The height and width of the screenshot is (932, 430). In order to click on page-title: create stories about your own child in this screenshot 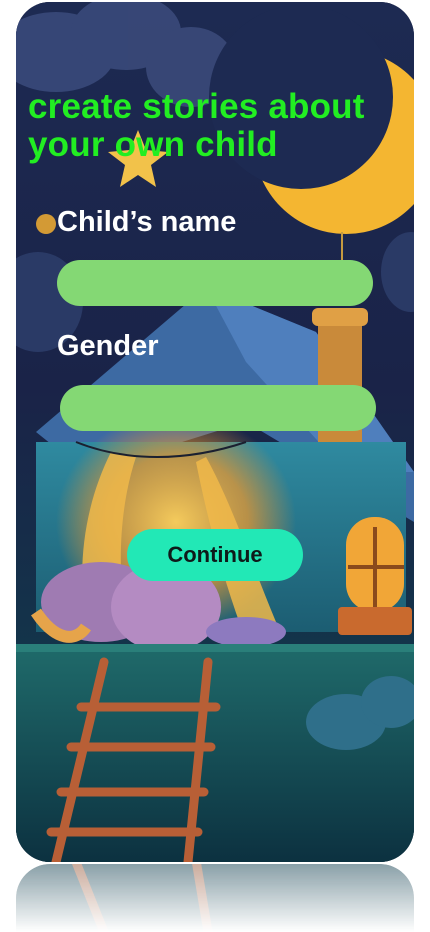, I will do `click(196, 125)`.